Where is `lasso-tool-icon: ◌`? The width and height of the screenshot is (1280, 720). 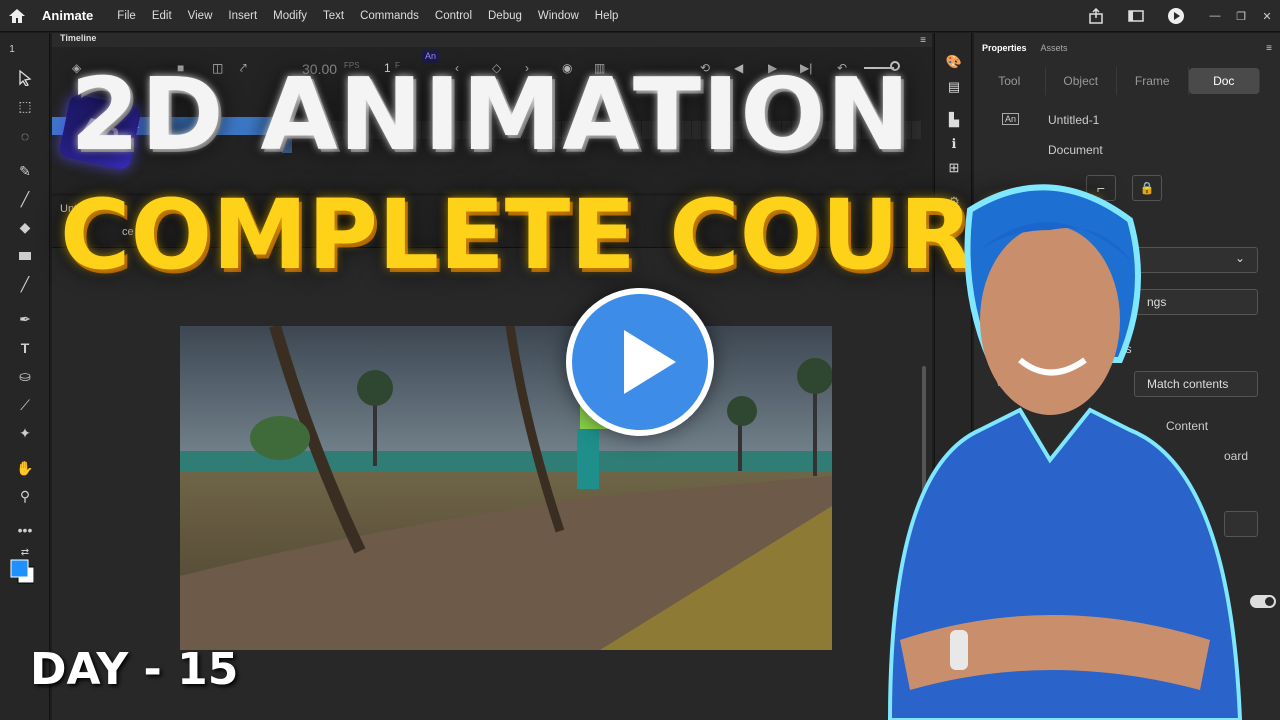 lasso-tool-icon: ◌ is located at coordinates (25, 136).